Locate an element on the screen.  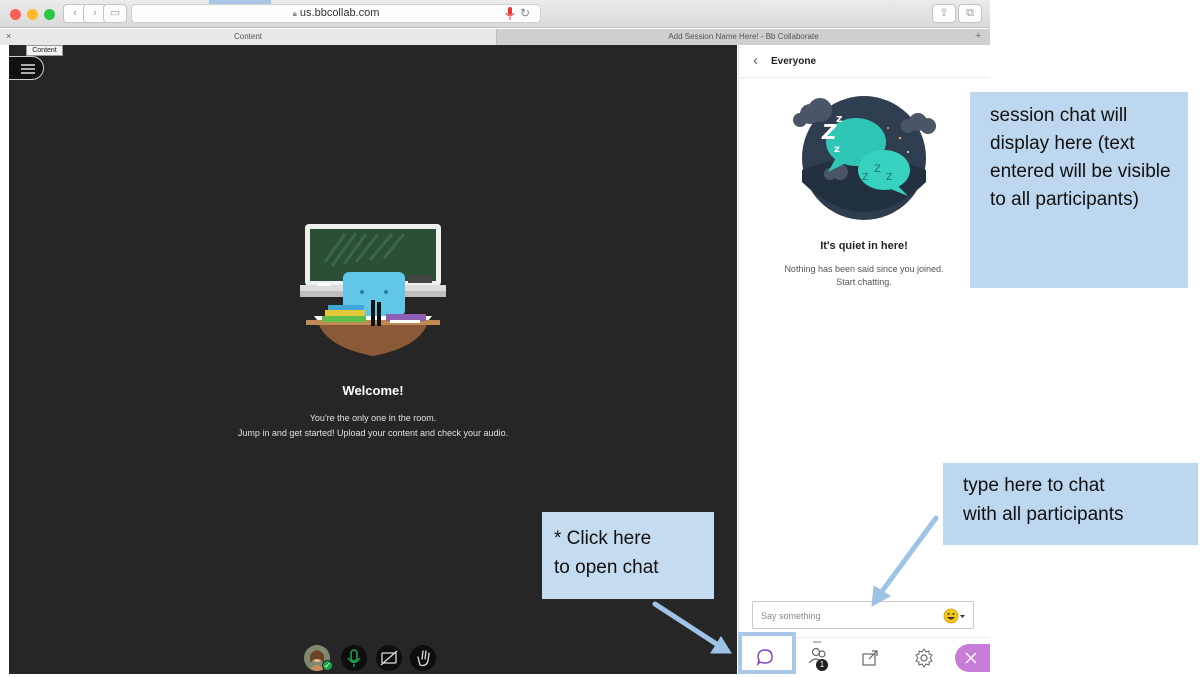
chat-icon is located at coordinates (765, 657).